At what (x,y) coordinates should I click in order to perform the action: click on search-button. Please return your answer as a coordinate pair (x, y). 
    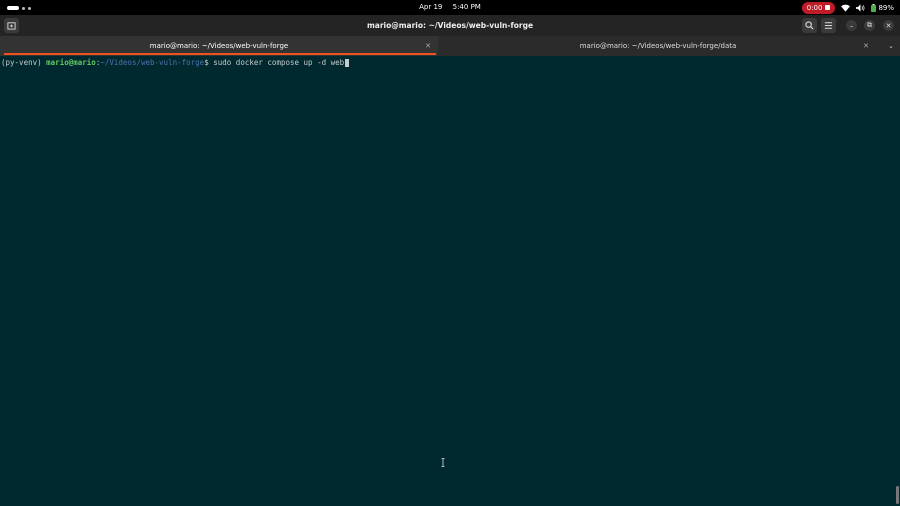
    Looking at the image, I should click on (809, 25).